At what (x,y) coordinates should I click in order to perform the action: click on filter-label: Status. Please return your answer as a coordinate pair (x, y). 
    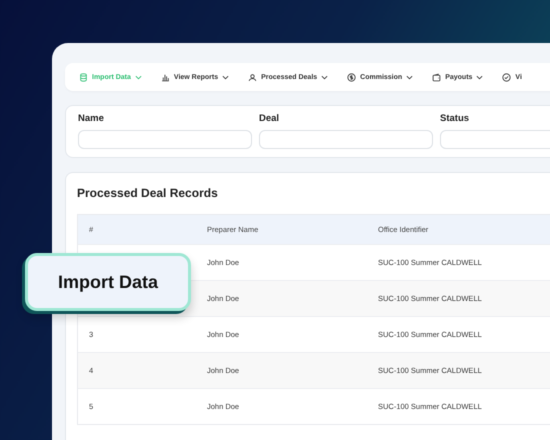
    Looking at the image, I should click on (455, 118).